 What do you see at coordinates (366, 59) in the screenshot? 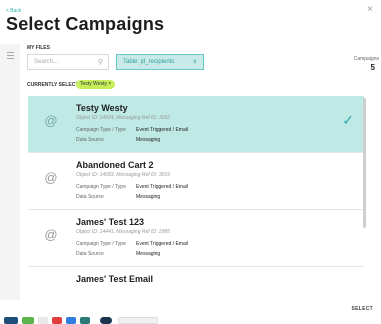
I see `campaigns-label: Campaigns` at bounding box center [366, 59].